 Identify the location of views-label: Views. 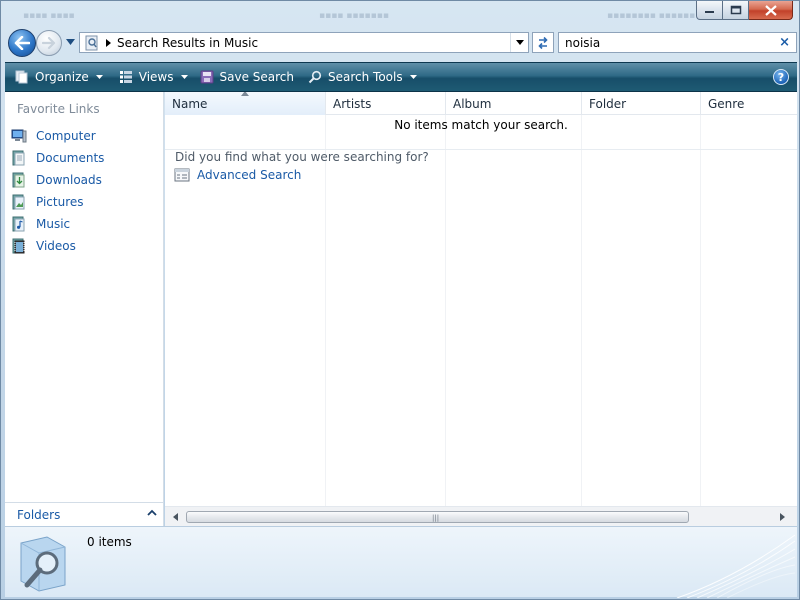
(156, 77).